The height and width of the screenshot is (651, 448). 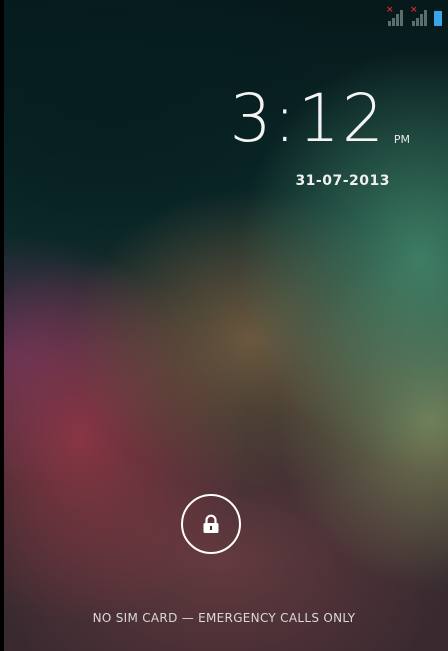 I want to click on status-bar: × ×, so click(x=414, y=16).